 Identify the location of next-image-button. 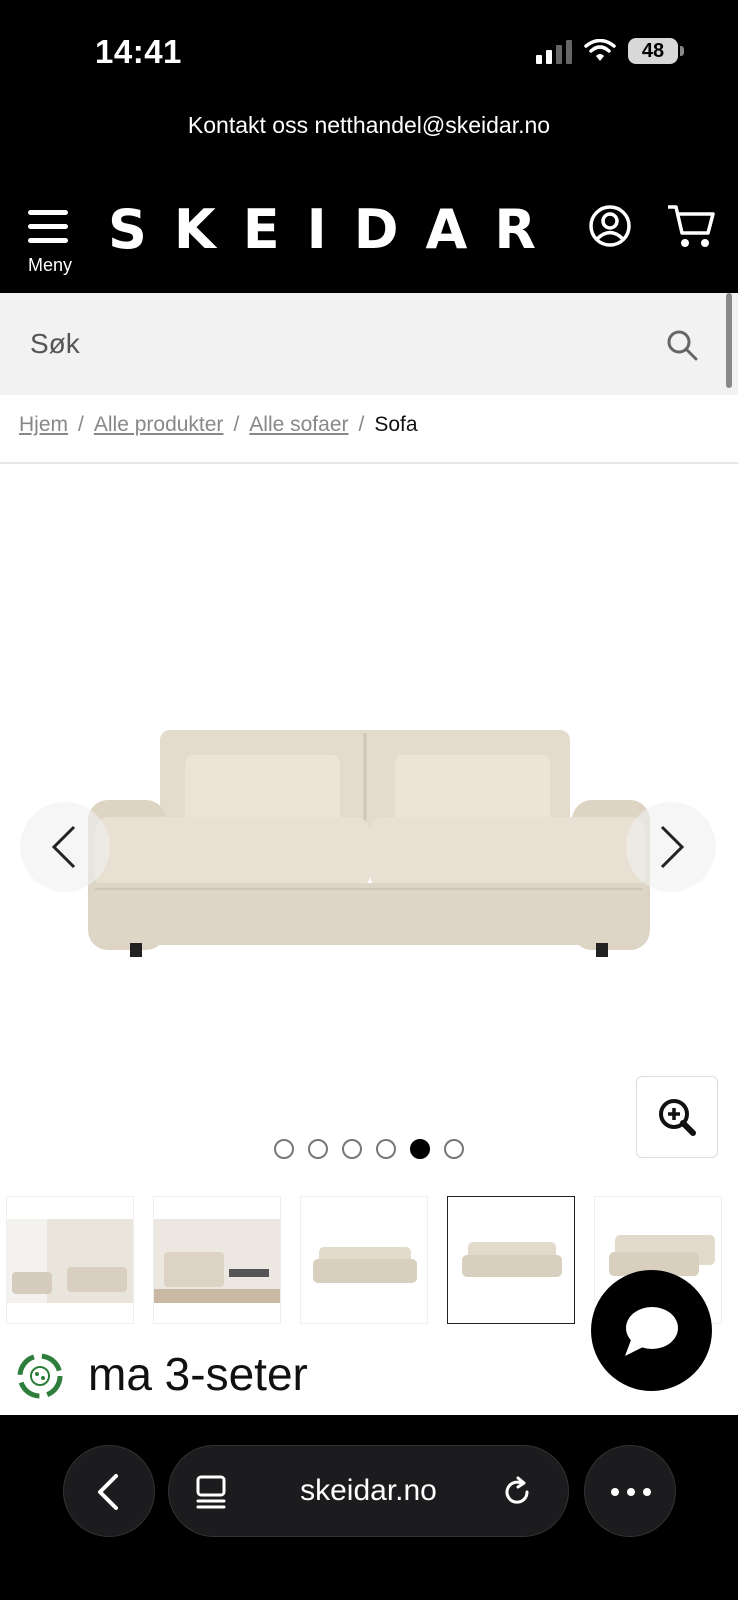
(671, 847).